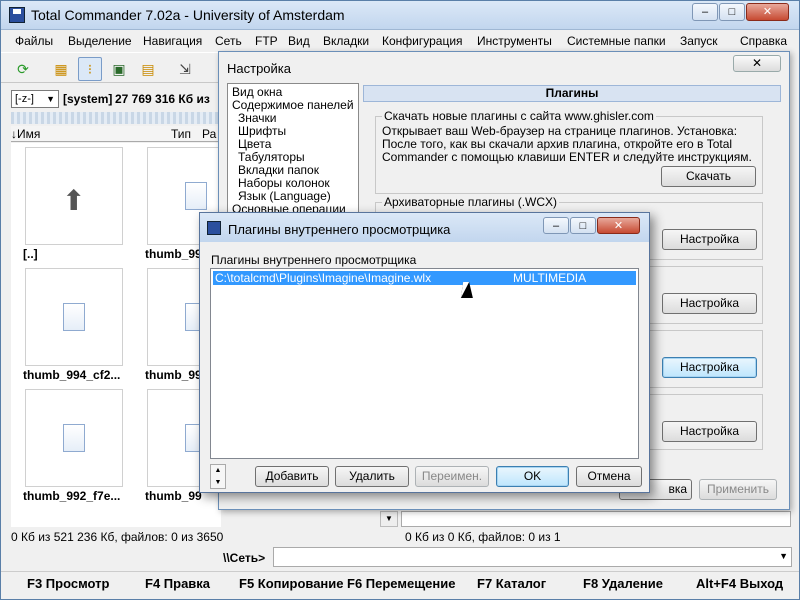  I want to click on plugins-heading: Плагины, so click(572, 93).